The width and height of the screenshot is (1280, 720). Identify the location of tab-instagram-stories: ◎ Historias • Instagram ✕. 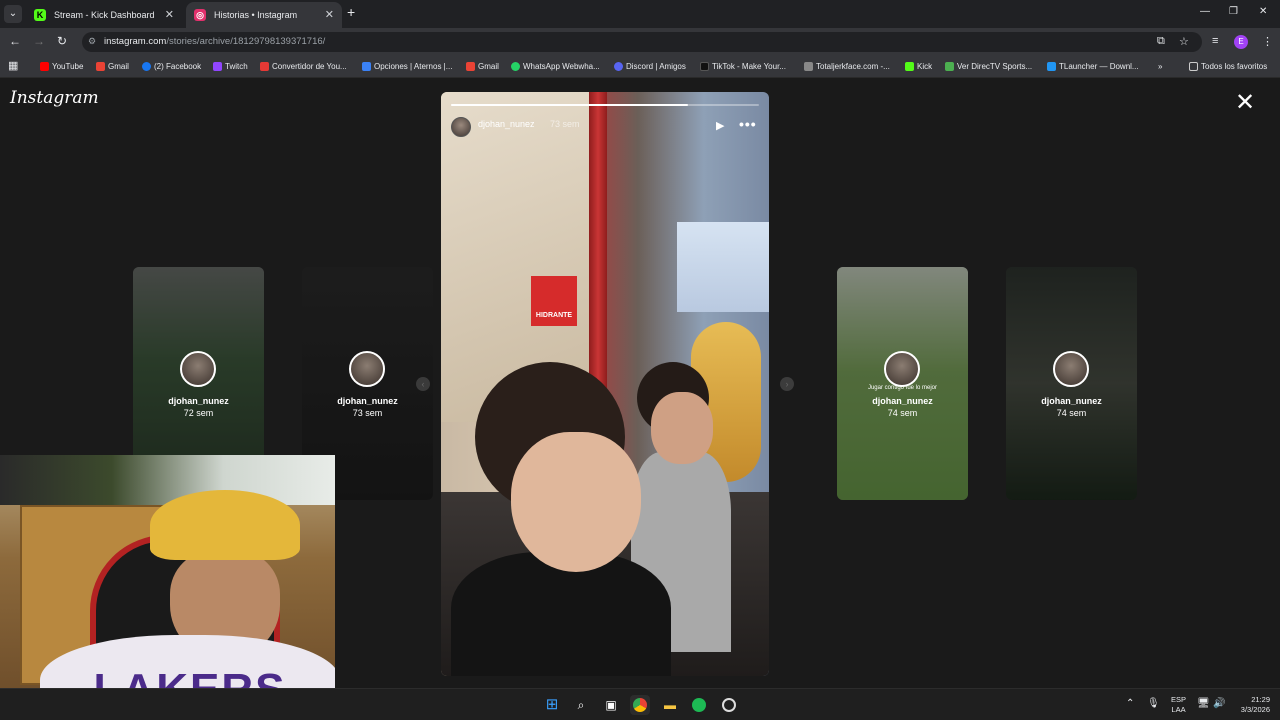
(264, 15).